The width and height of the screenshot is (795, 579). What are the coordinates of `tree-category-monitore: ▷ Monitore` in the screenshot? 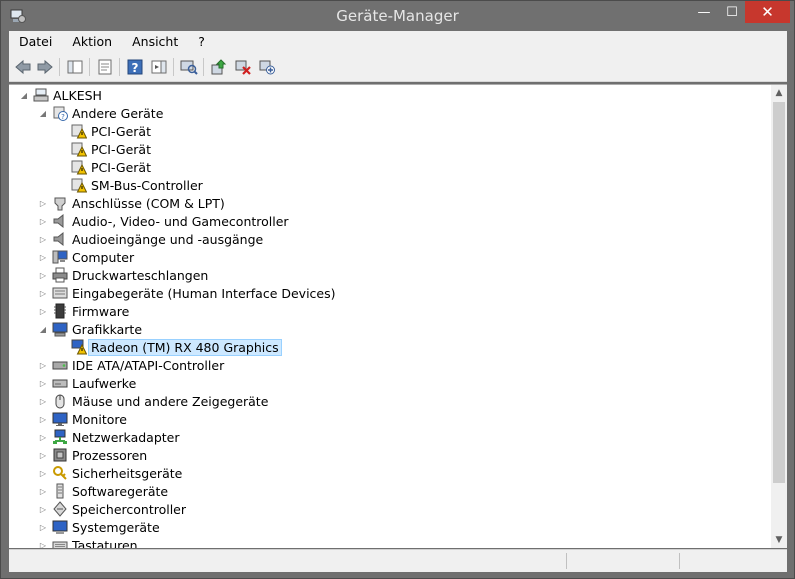 It's located at (82, 419).